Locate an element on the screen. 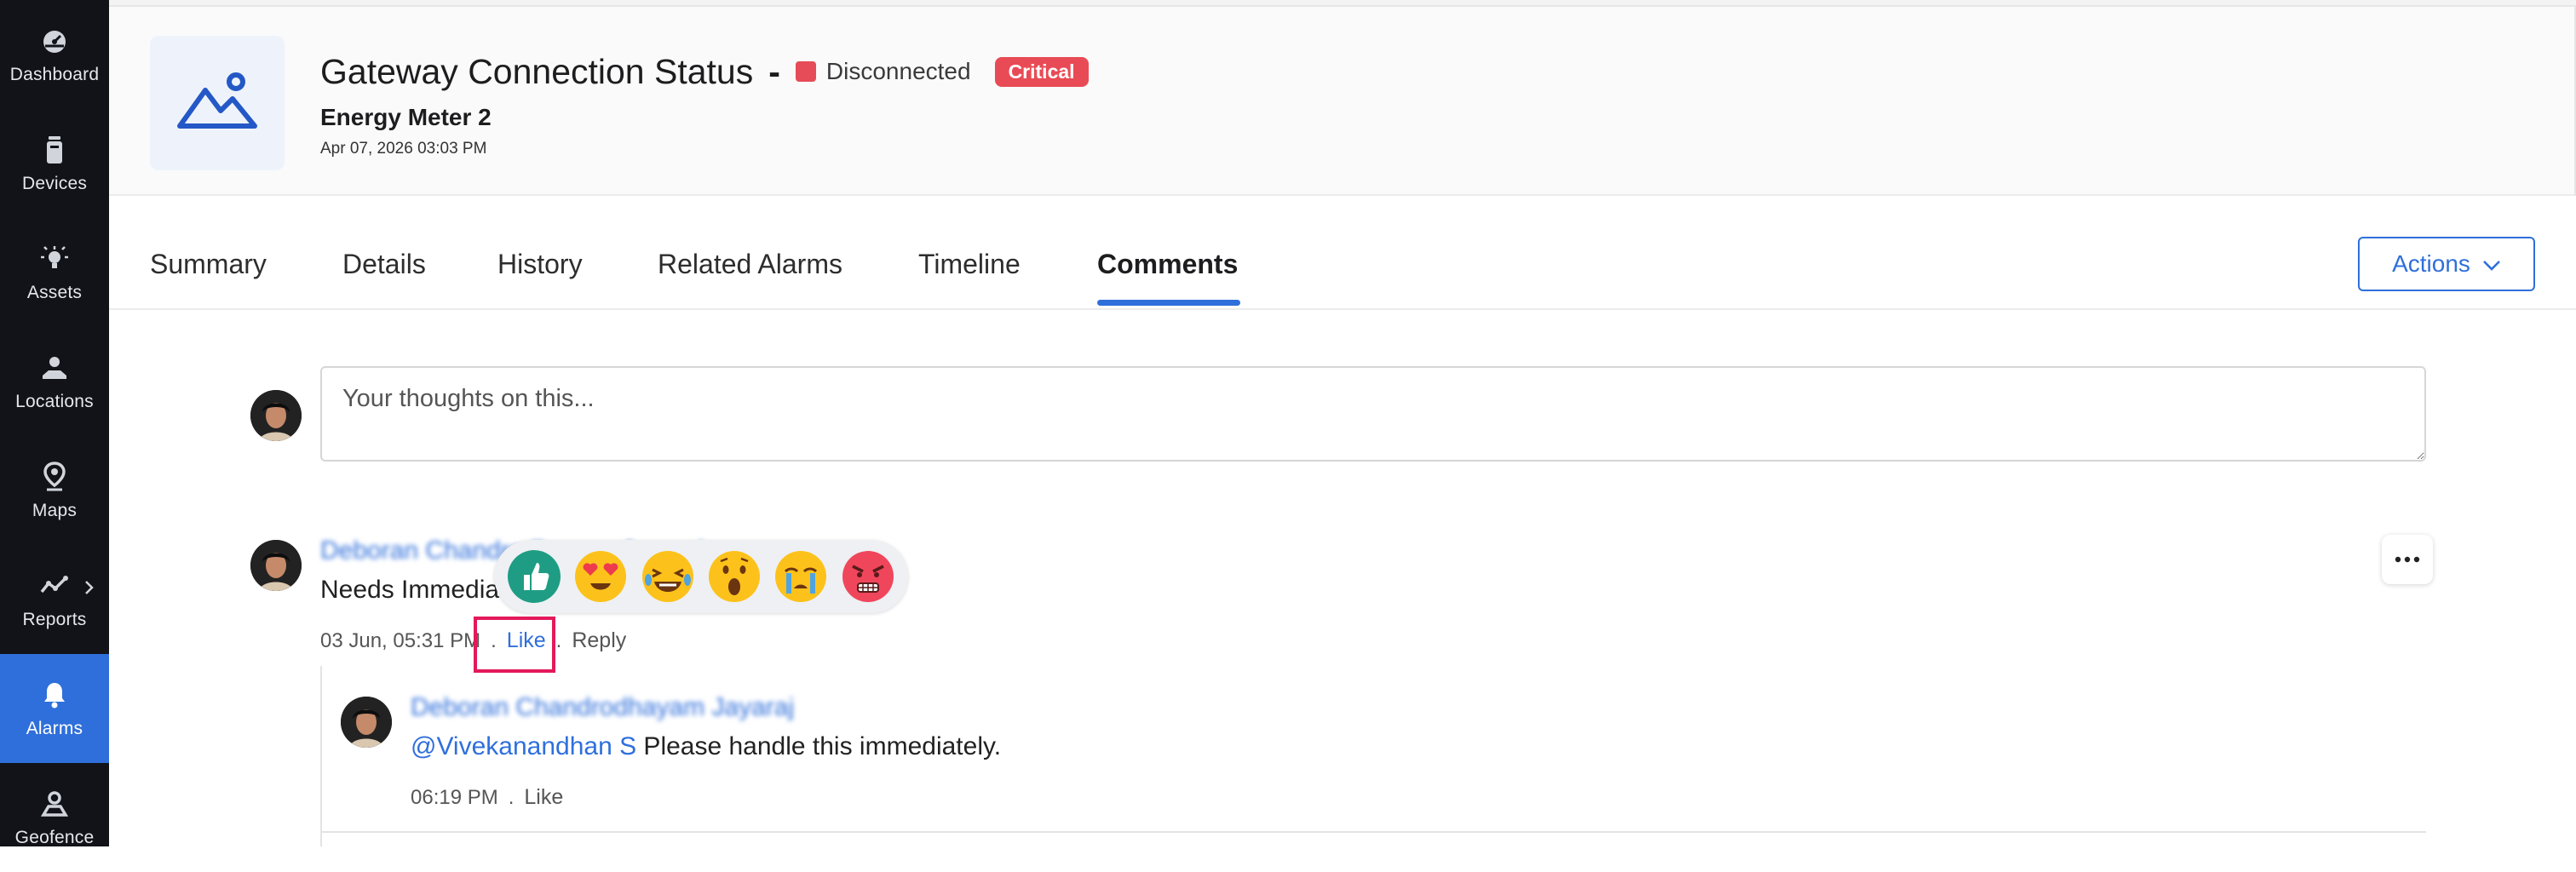  actions-label: Actions is located at coordinates (2431, 264).